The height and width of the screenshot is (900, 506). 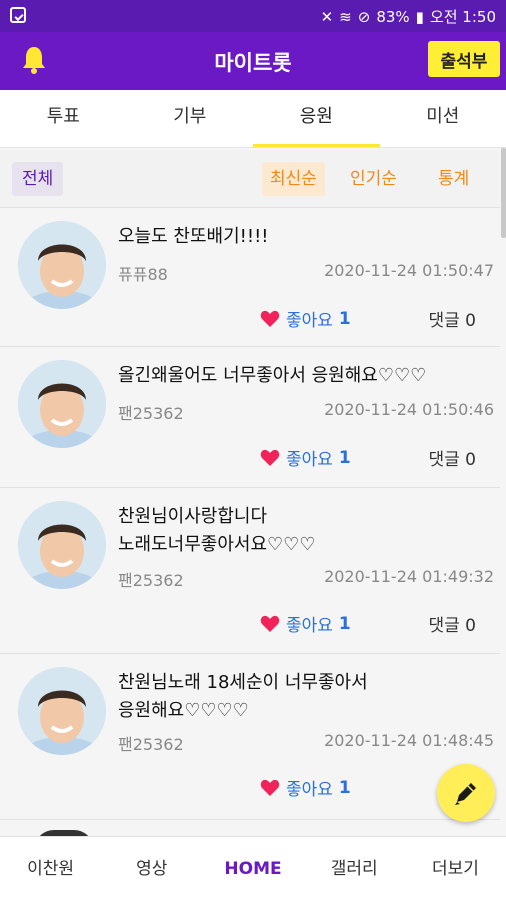 I want to click on post-date: 2020-11-24 01:48:45, so click(x=409, y=740).